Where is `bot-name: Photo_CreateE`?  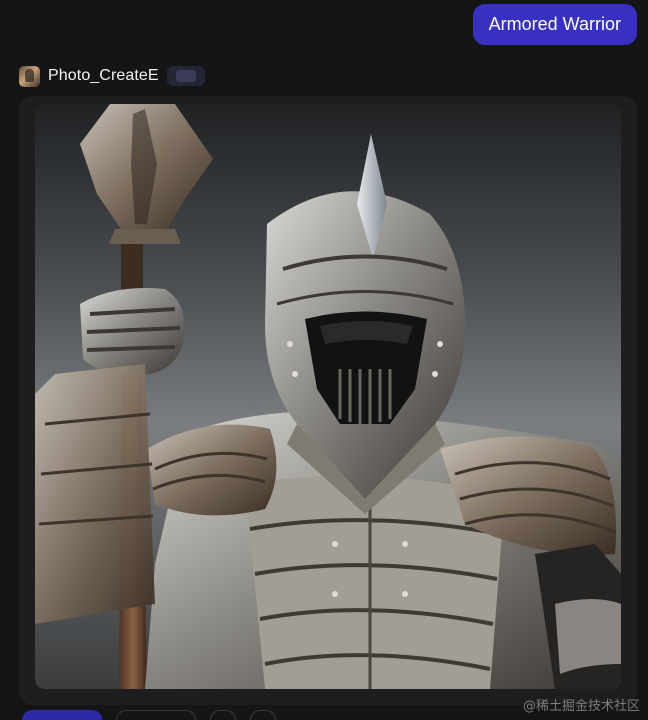
bot-name: Photo_CreateE is located at coordinates (103, 76).